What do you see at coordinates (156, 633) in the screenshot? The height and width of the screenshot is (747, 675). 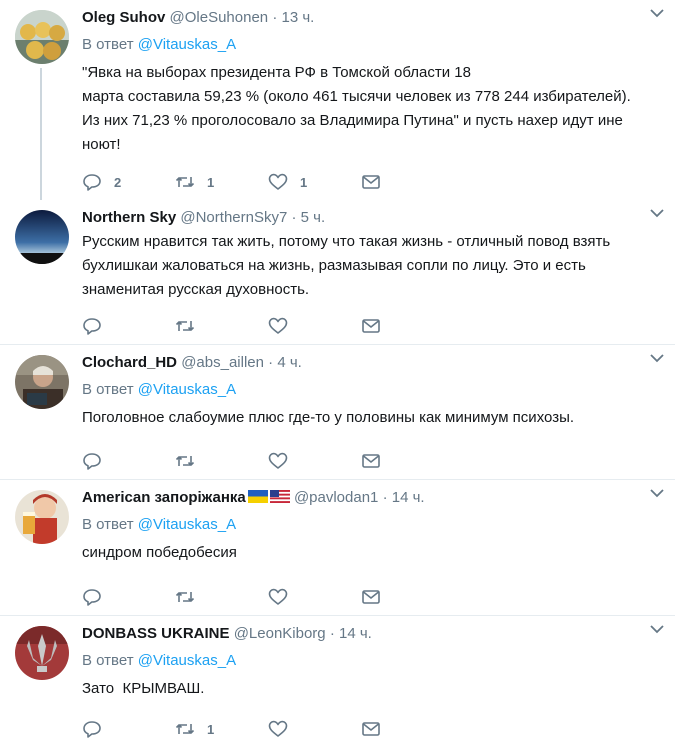 I see `author-name: DONBASS UKRAINE` at bounding box center [156, 633].